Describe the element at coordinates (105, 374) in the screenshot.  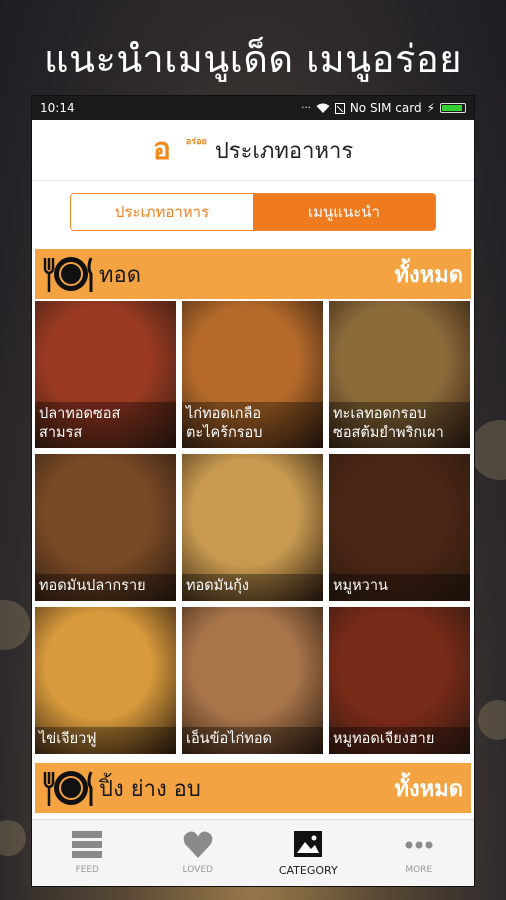
I see `dish-tile: ปลาทอดซอส สามรส` at that location.